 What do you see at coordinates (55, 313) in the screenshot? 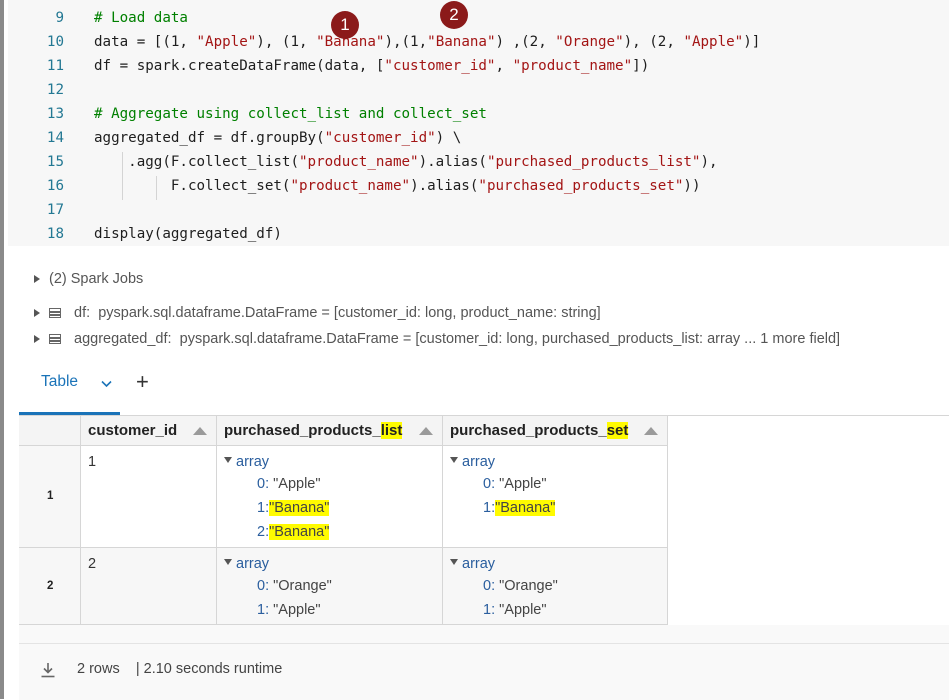
I see `table-icon` at bounding box center [55, 313].